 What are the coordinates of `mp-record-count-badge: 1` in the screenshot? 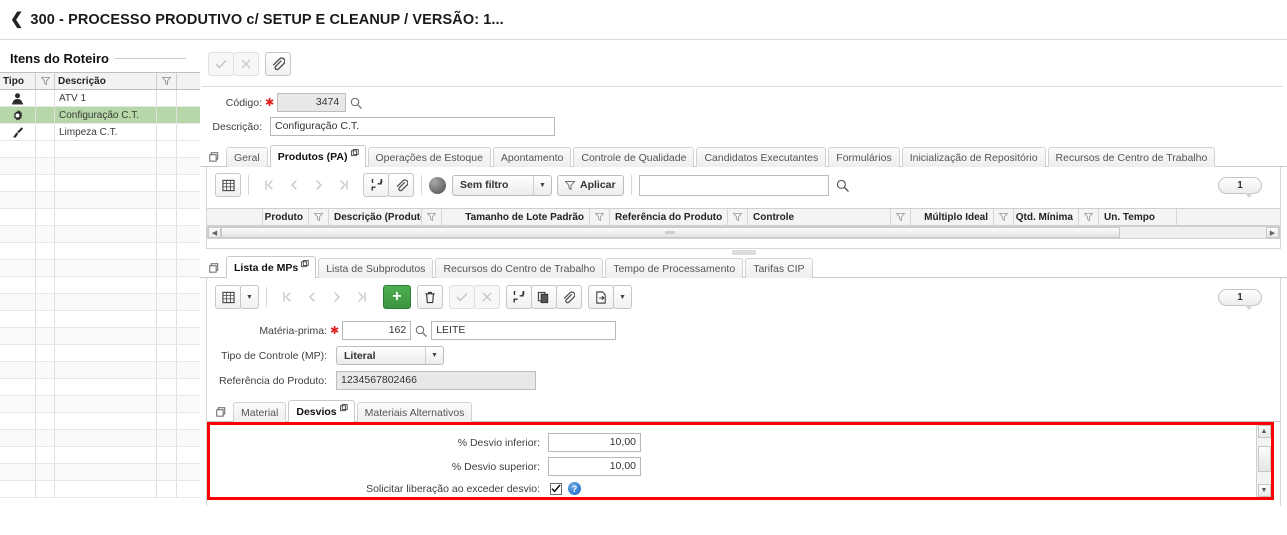 It's located at (1240, 299).